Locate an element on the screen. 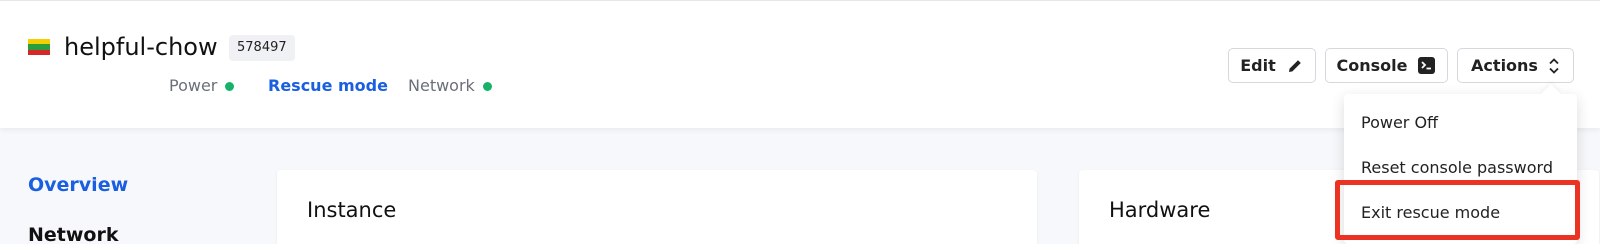  sidebar-item-network: Network is located at coordinates (73, 234).